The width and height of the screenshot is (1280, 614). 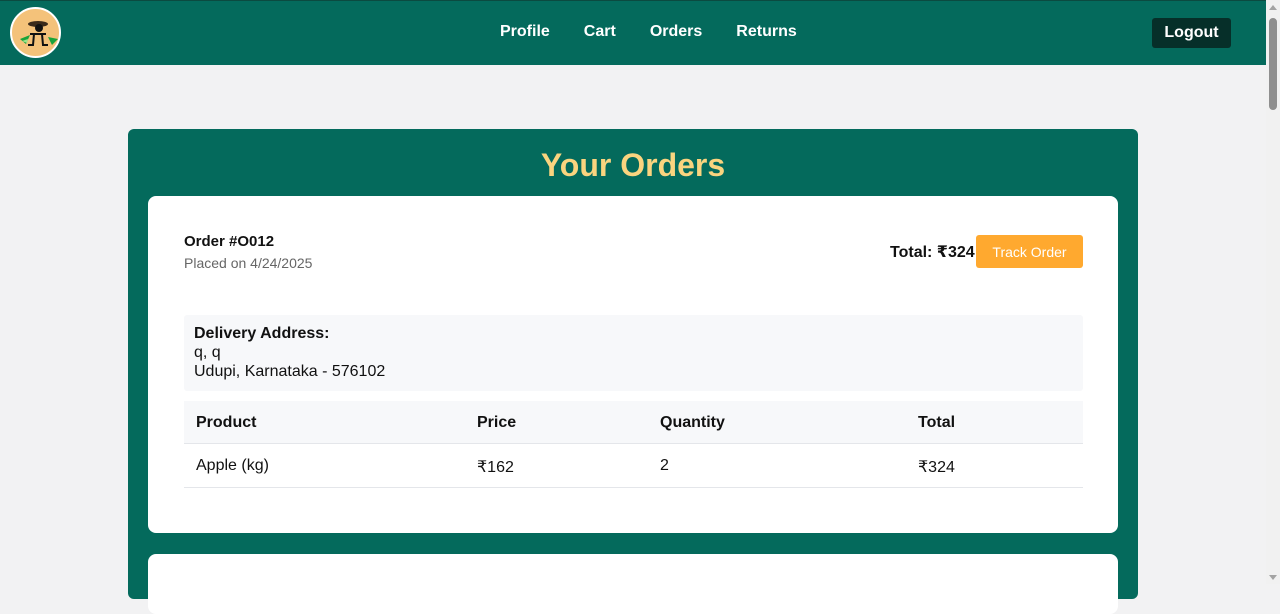 What do you see at coordinates (495, 467) in the screenshot?
I see `product-price: ₹162` at bounding box center [495, 467].